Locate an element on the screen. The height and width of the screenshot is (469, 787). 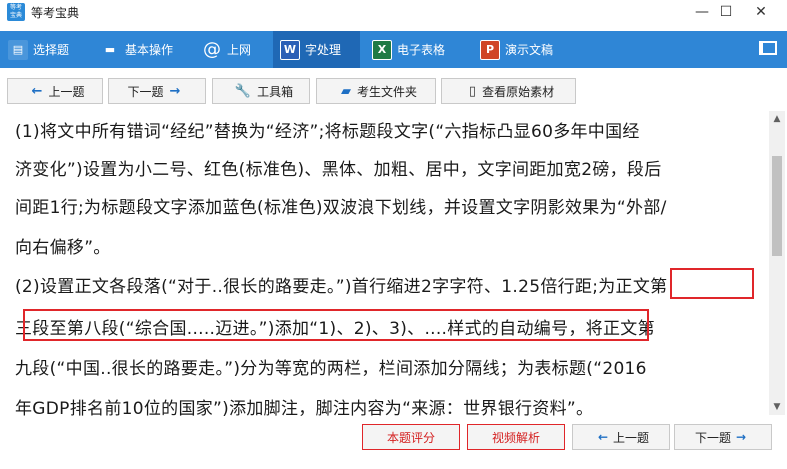
at-icon: @ is located at coordinates (212, 49).